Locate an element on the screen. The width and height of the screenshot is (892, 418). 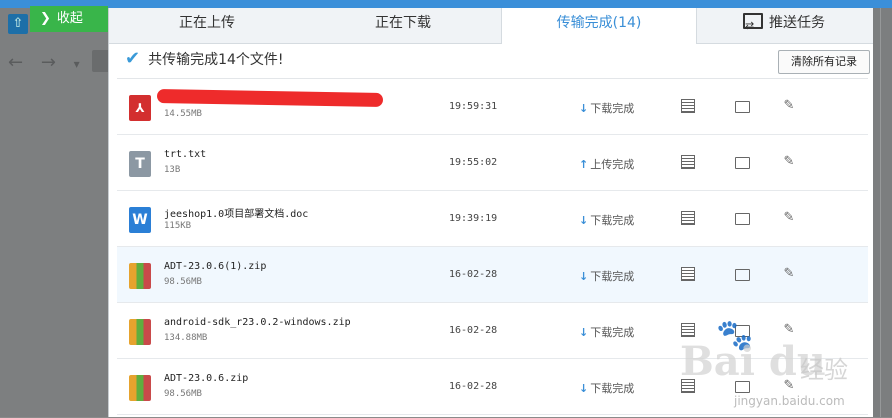
txt-file-icon: T is located at coordinates (140, 164).